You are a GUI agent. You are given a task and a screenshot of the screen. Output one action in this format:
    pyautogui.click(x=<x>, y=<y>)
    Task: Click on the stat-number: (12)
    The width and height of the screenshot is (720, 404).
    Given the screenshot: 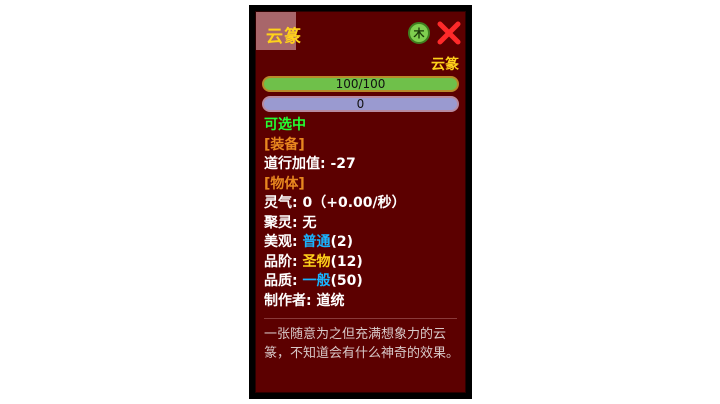 What is the action you would take?
    pyautogui.click(x=346, y=261)
    